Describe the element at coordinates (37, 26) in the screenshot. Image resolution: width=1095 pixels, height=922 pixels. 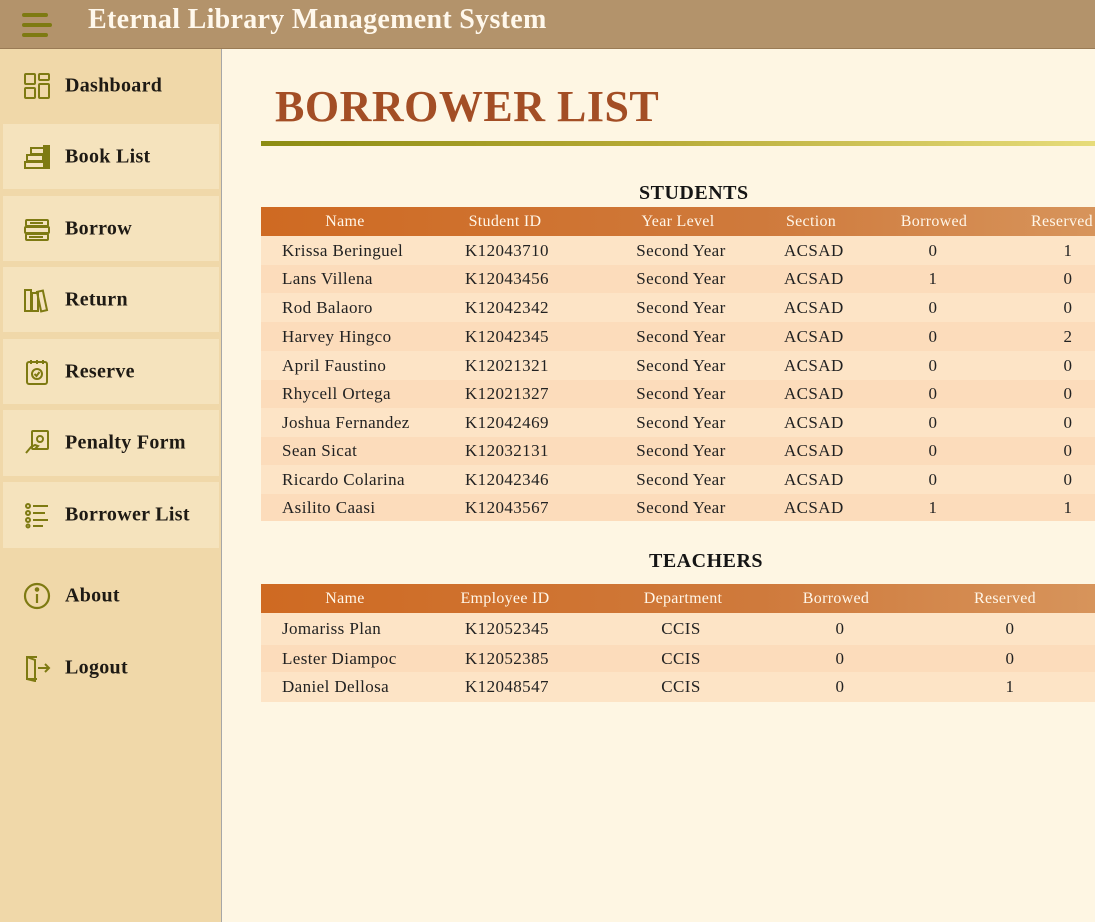
I see `hamburger-menu-icon` at that location.